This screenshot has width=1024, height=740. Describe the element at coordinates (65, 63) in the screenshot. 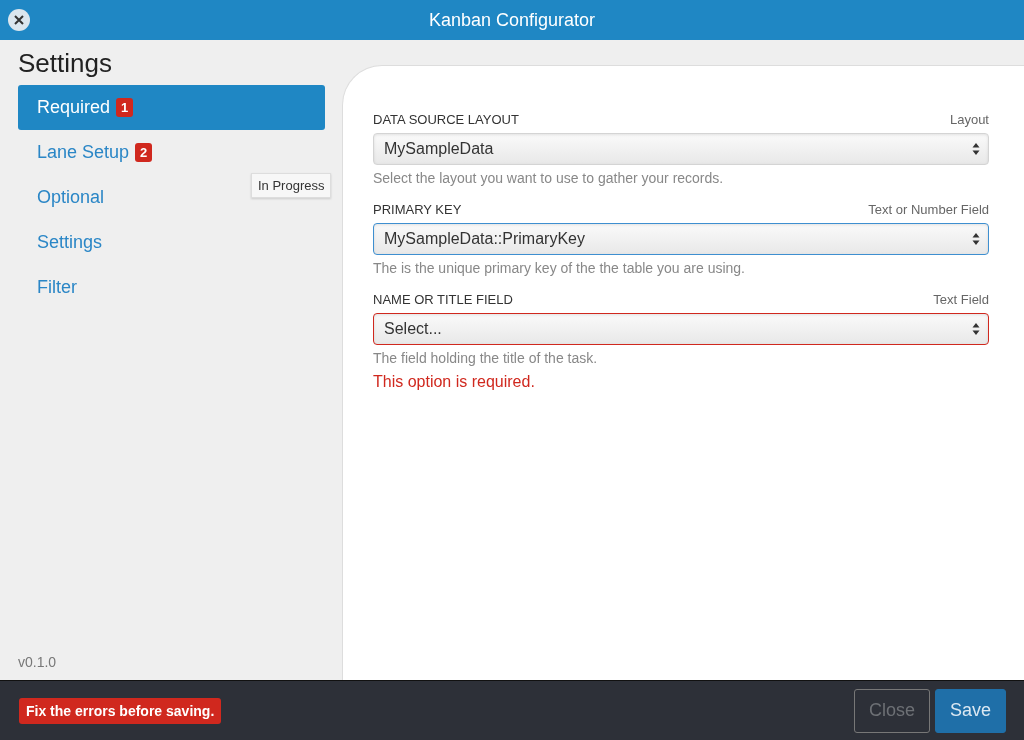

I see `sidebar-title: Settings` at that location.